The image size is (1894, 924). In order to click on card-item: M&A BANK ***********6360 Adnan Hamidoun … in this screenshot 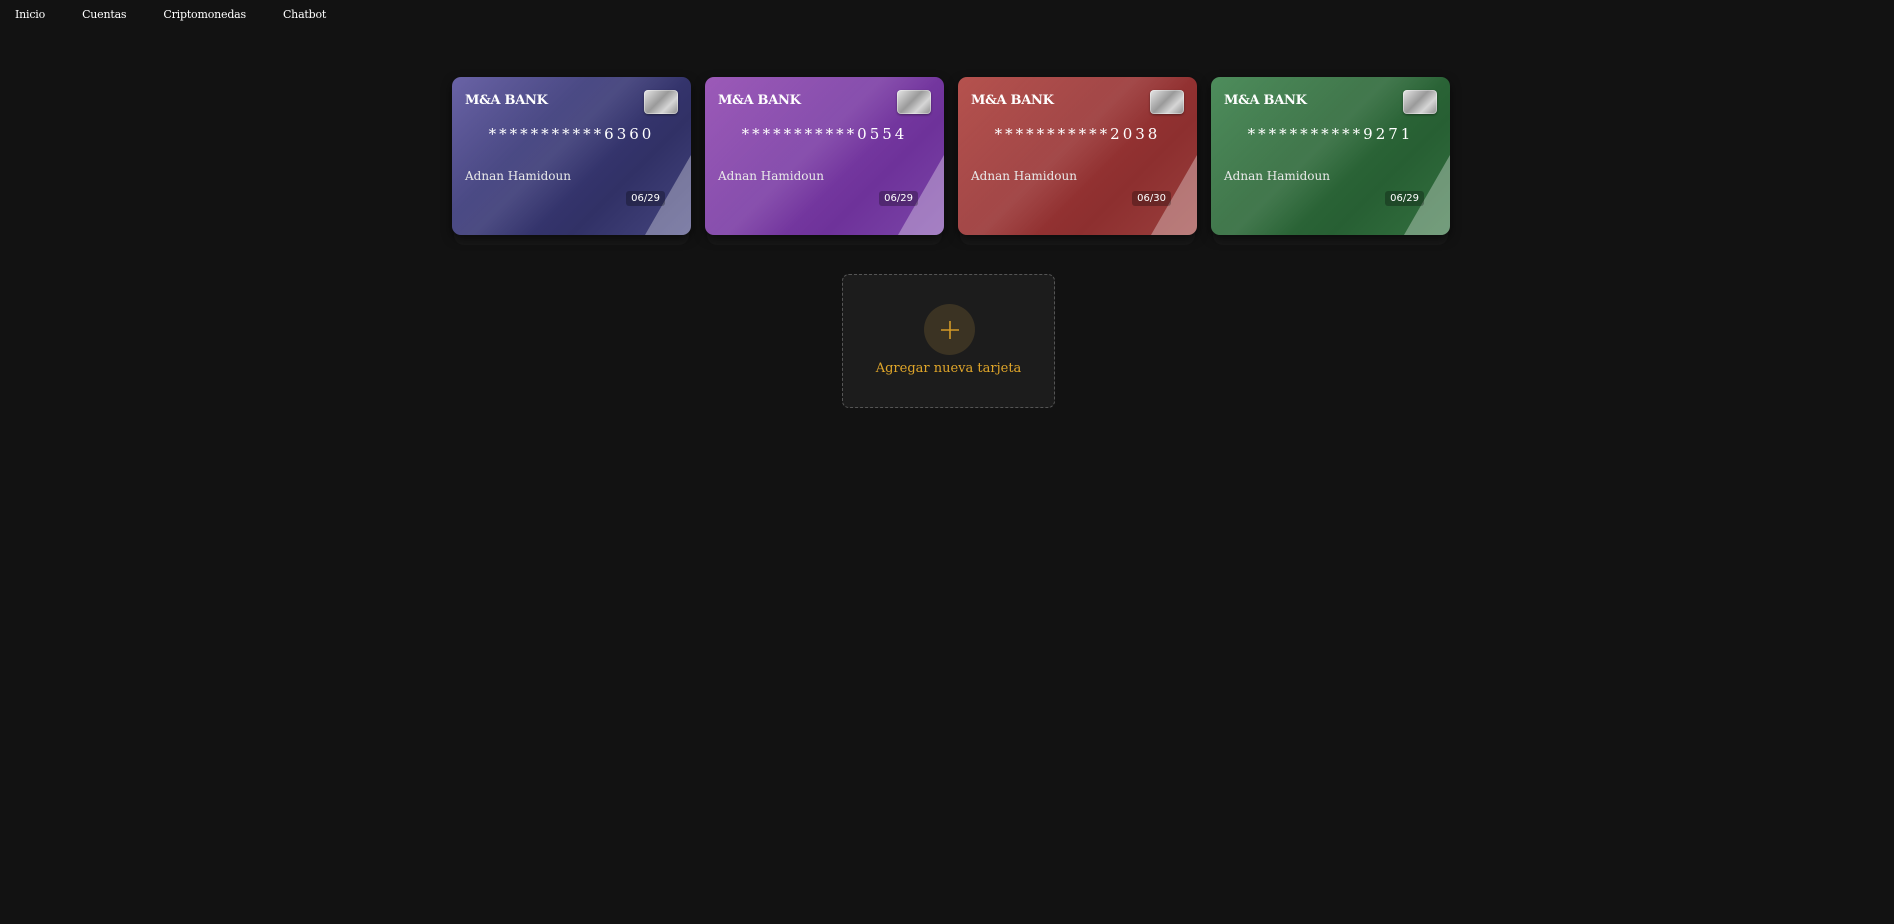, I will do `click(571, 161)`.